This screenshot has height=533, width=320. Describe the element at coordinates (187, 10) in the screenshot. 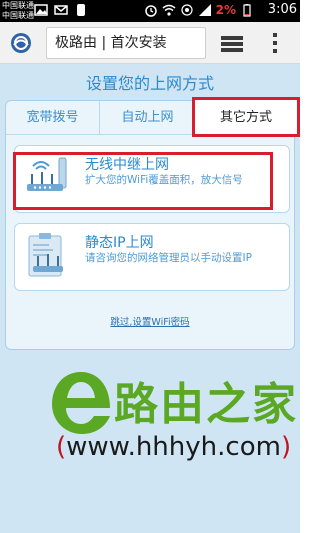

I see `hotspot-icon` at that location.